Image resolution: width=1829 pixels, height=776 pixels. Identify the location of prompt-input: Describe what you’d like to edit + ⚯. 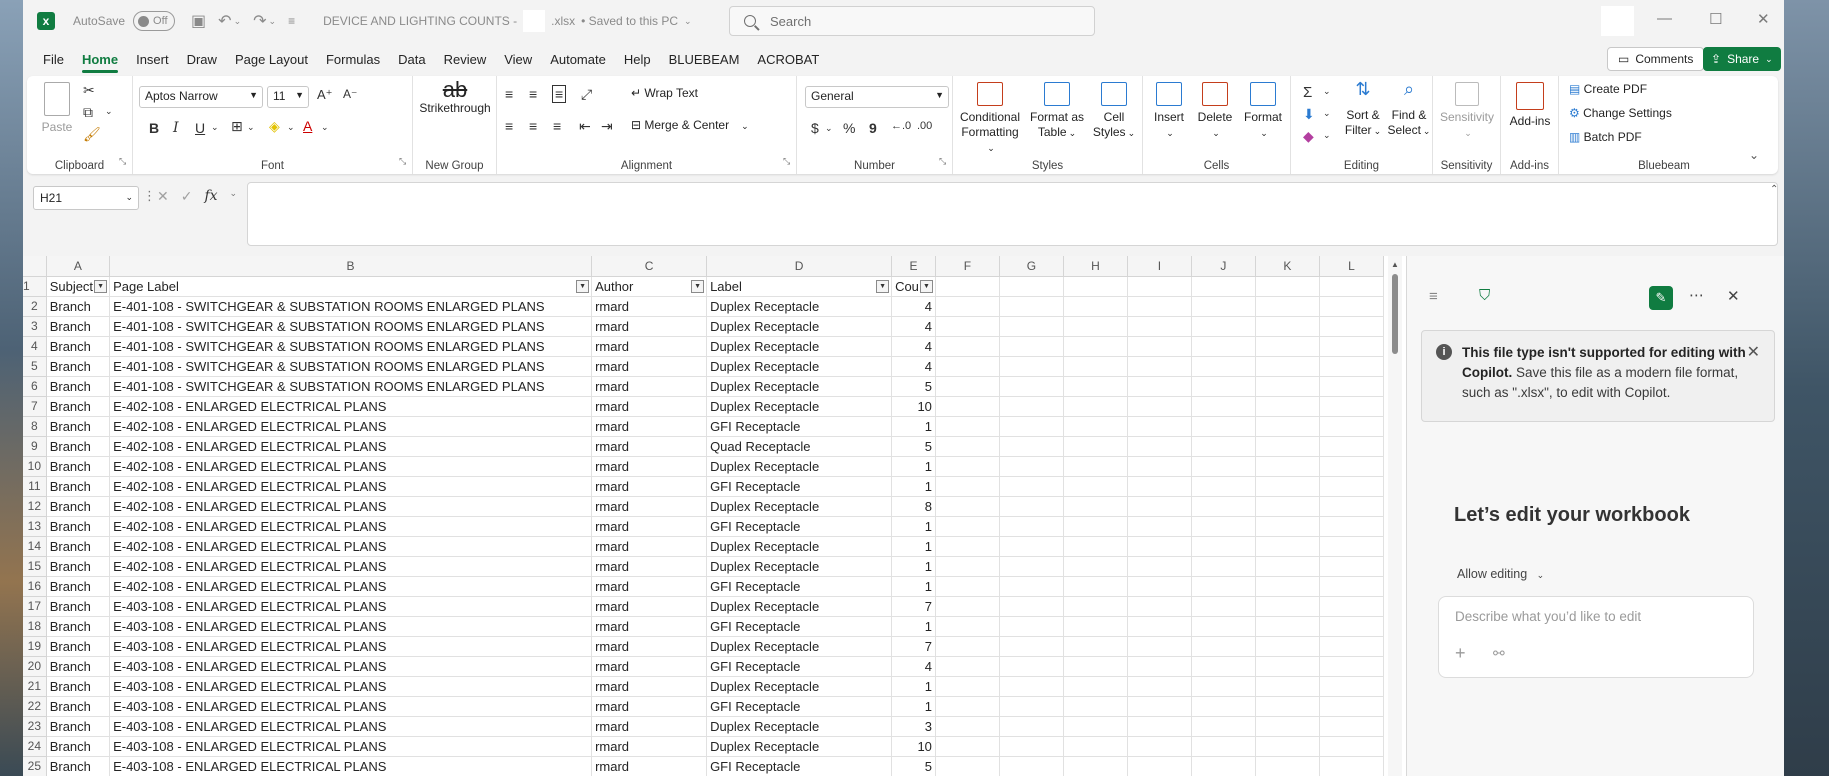
(1596, 637).